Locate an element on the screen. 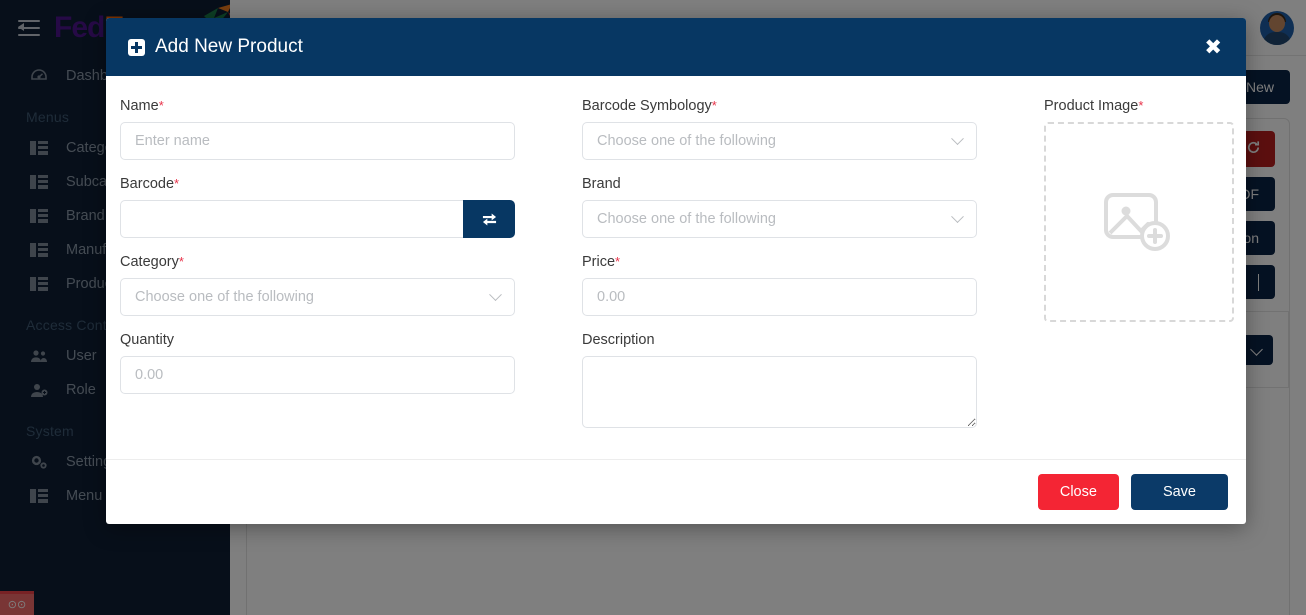 The image size is (1306, 615). field-quantity: Quantity is located at coordinates (335, 363).